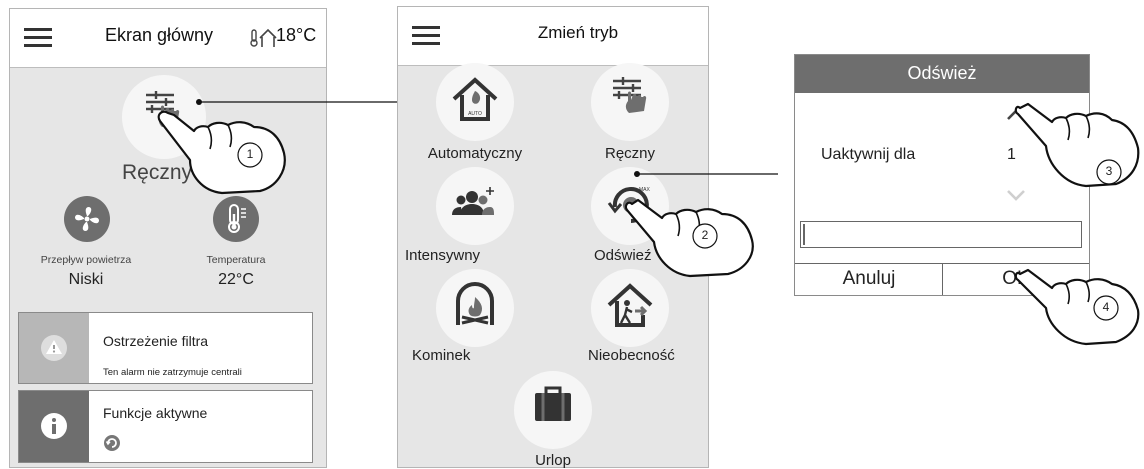 The height and width of the screenshot is (469, 1144). Describe the element at coordinates (553, 403) in the screenshot. I see `suitcase-icon` at that location.